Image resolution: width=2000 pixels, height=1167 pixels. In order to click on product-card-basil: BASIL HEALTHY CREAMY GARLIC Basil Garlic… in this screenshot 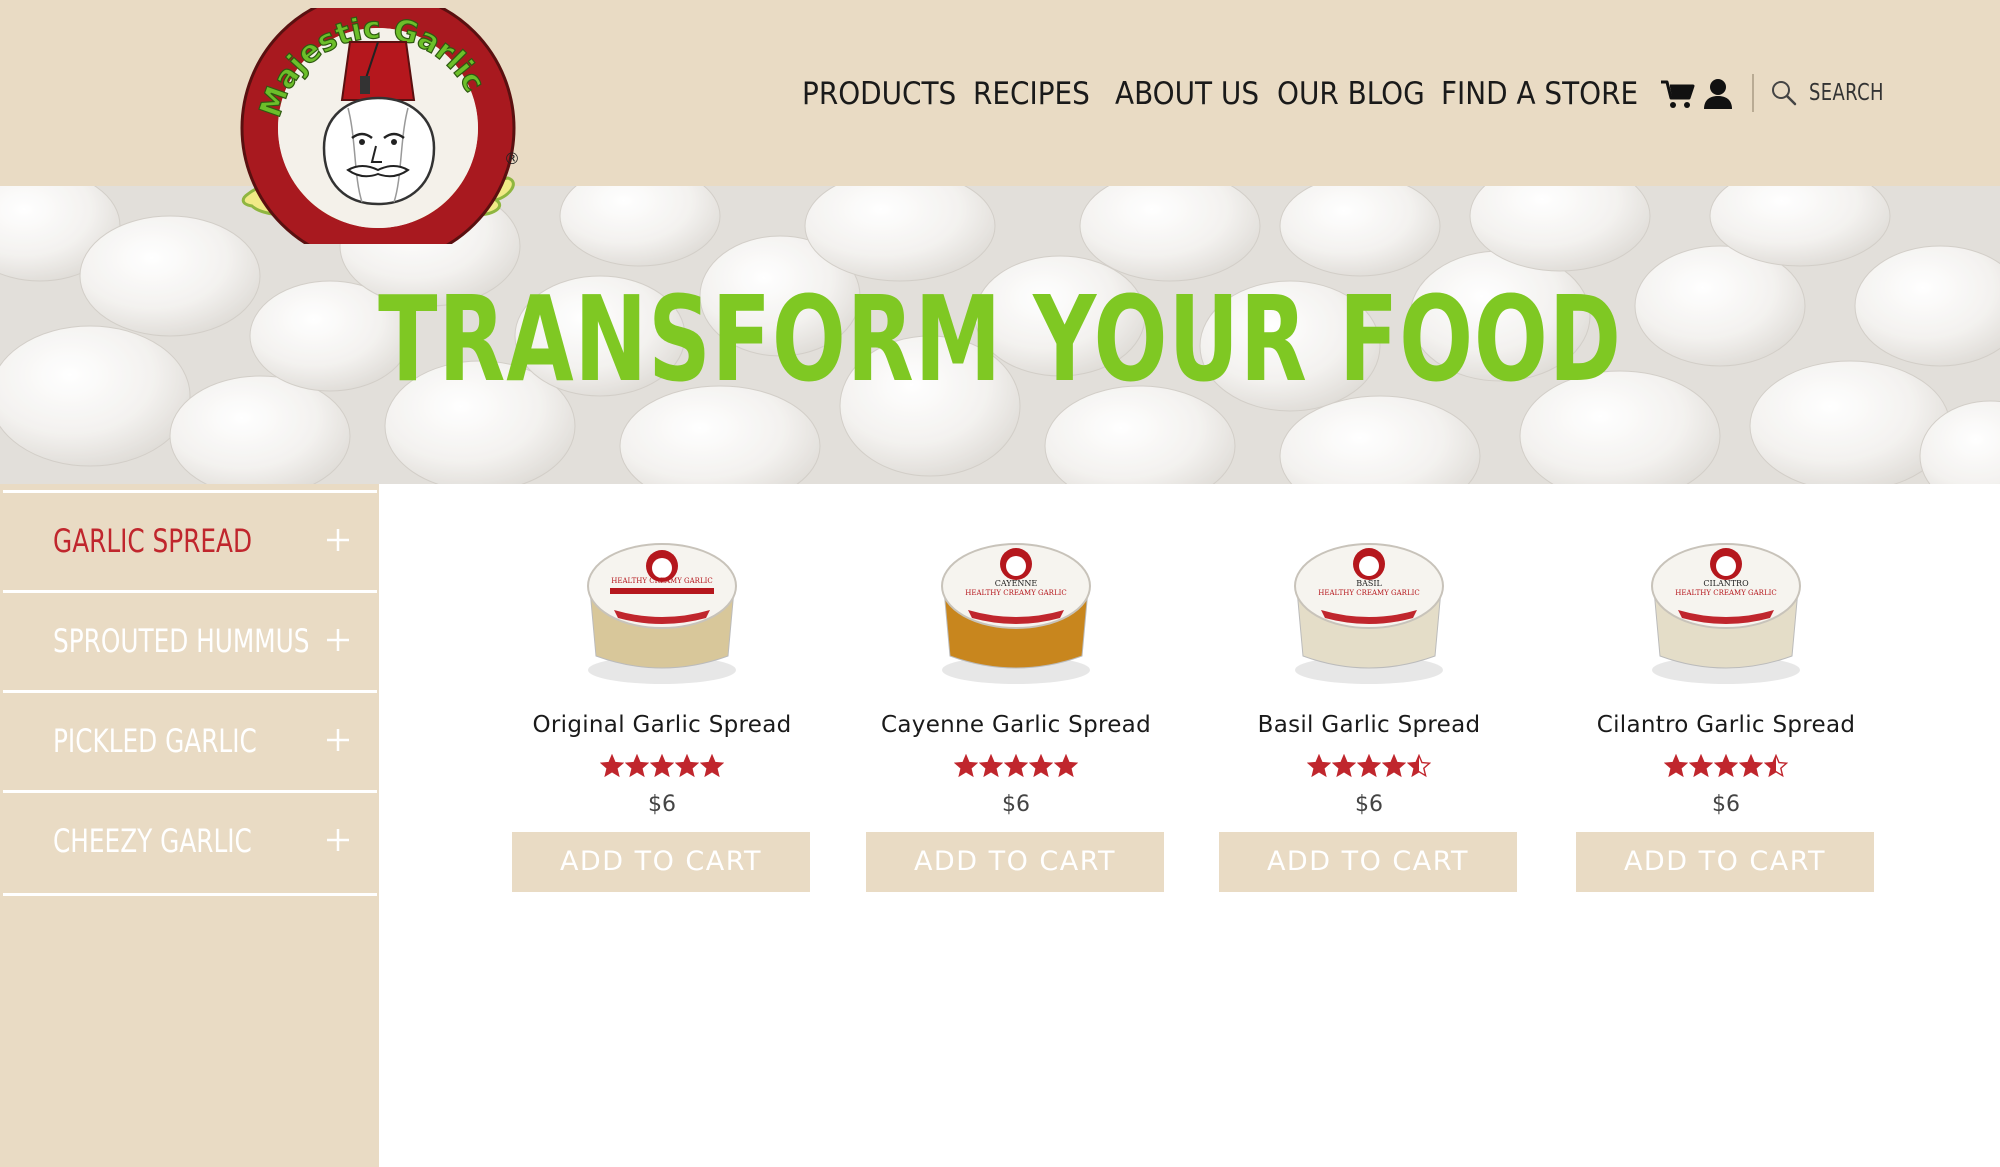, I will do `click(1369, 720)`.